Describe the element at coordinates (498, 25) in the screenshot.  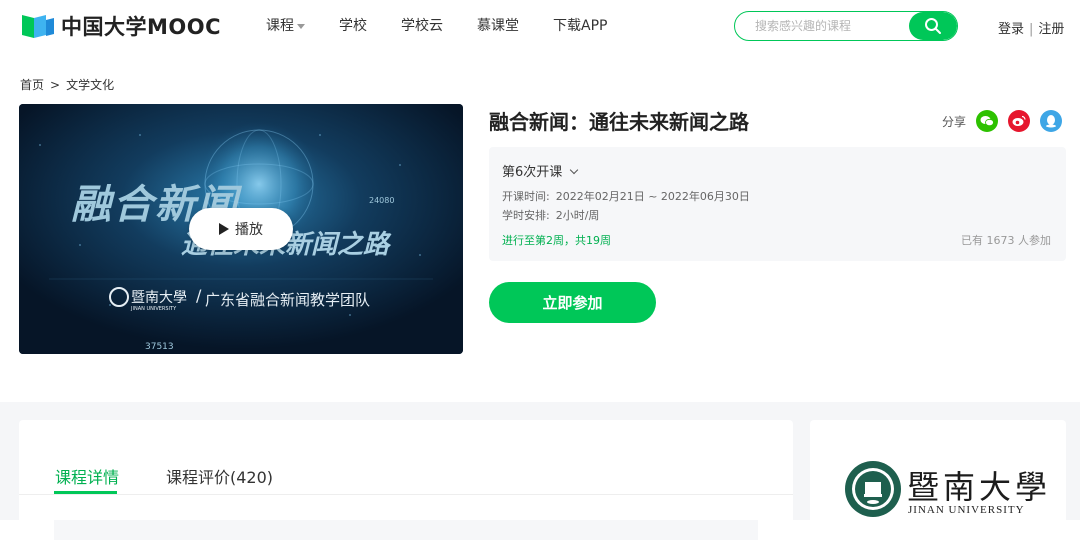
I see `nav-mooc-classroom: 慕课堂` at that location.